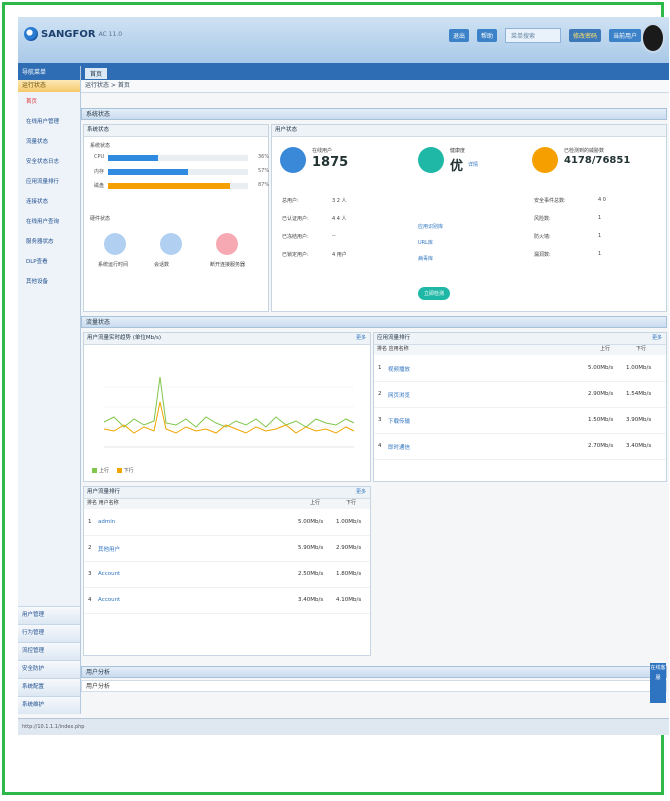 The image size is (670, 801). What do you see at coordinates (295, 255) in the screenshot?
I see `user-stat-key: 已锁定用户:` at bounding box center [295, 255].